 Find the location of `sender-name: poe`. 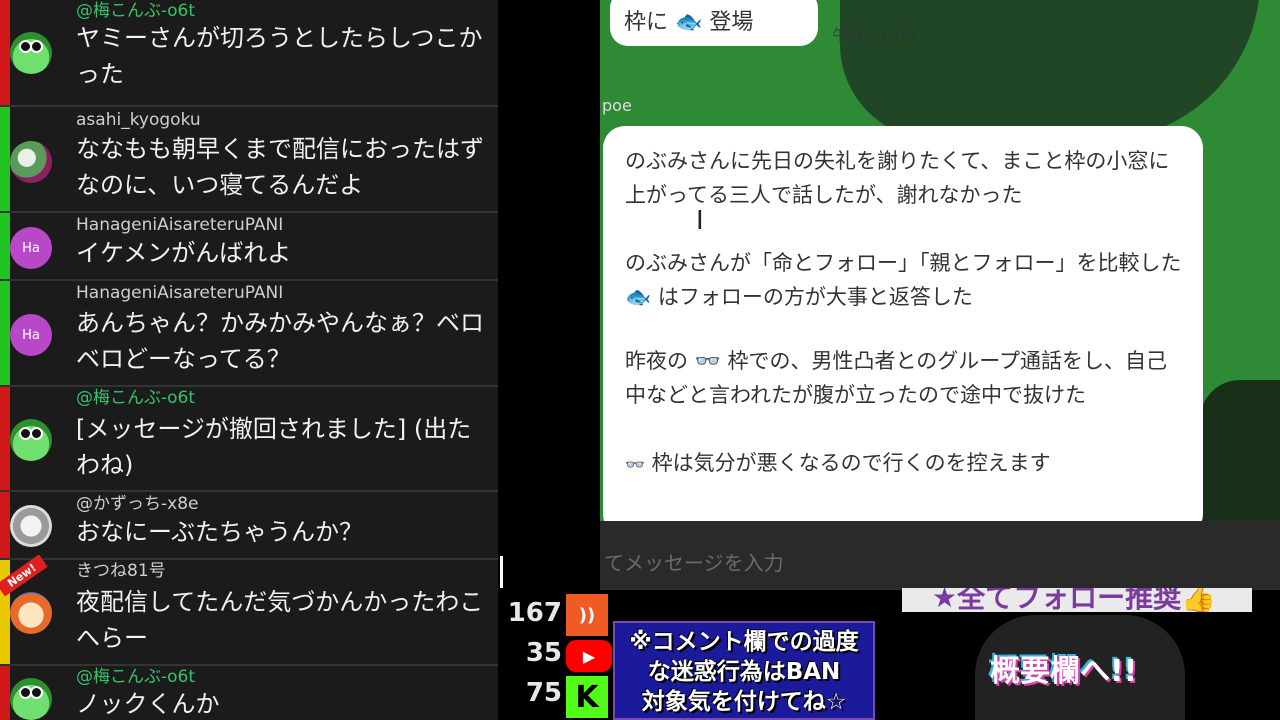

sender-name: poe is located at coordinates (617, 105).